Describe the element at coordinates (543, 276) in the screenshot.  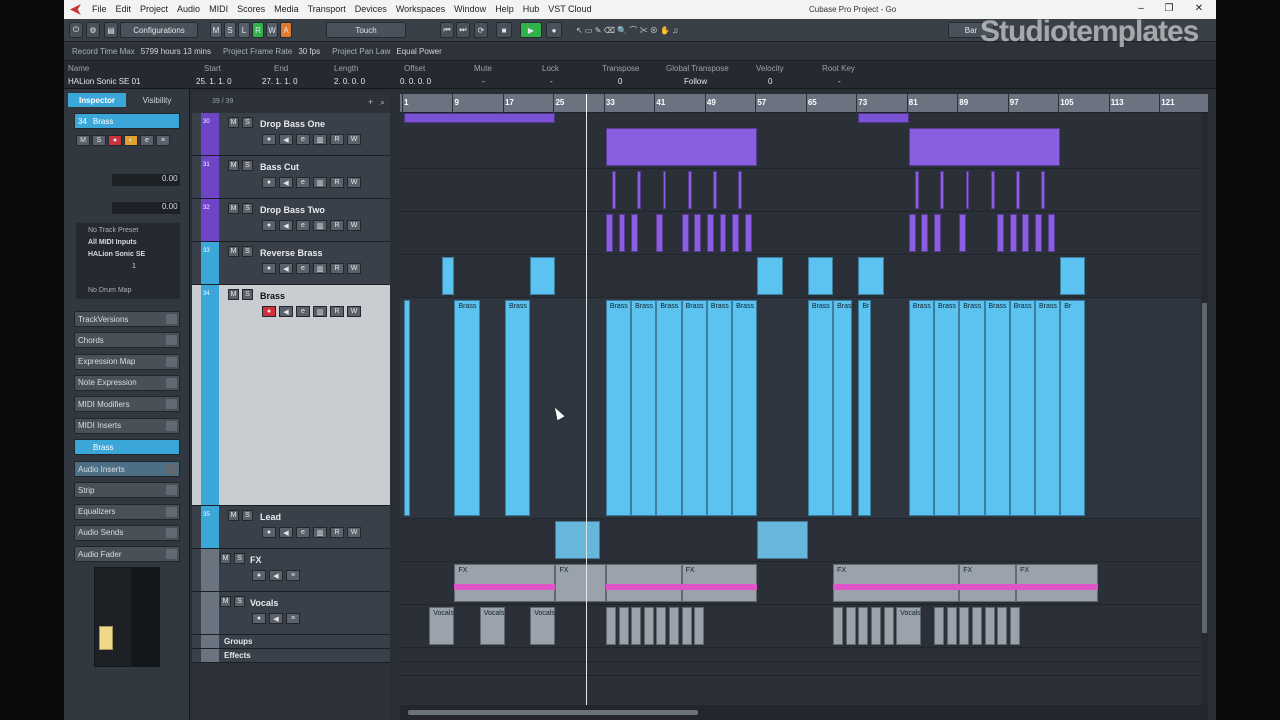
I see `clip-reverse-brass` at that location.